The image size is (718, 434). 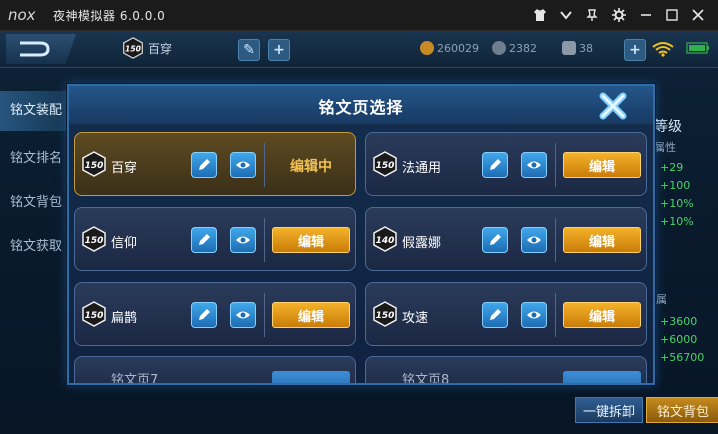 I want to click on diamond-icon, so click(x=499, y=48).